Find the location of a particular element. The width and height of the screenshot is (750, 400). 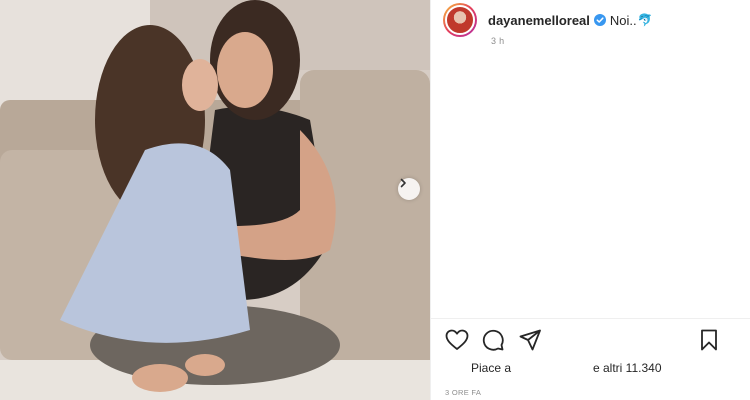

bookmark-outline-icon is located at coordinates (709, 340).